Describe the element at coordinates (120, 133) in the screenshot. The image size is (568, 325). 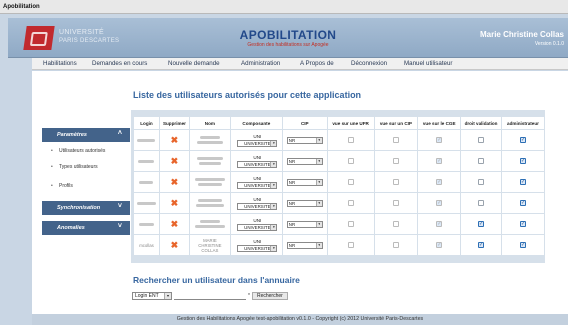
I see `chevron-up-icon: ˄` at that location.